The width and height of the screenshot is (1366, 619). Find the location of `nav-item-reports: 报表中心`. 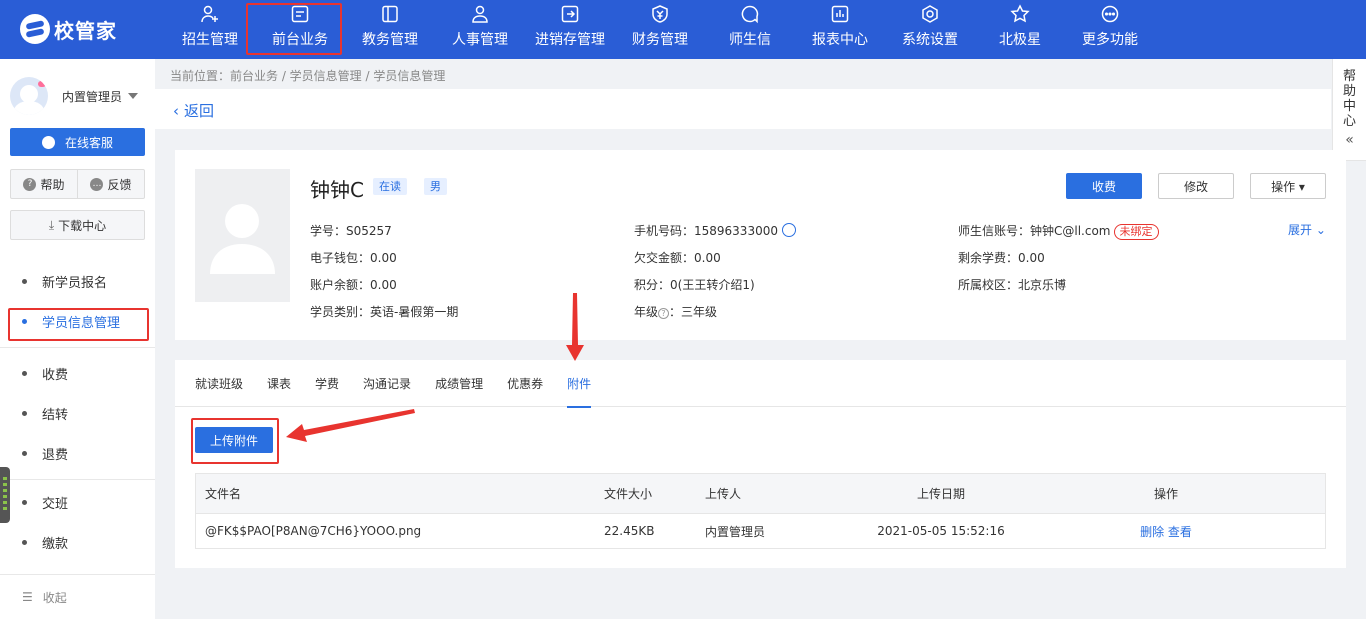

nav-item-reports: 报表中心 is located at coordinates (840, 29).